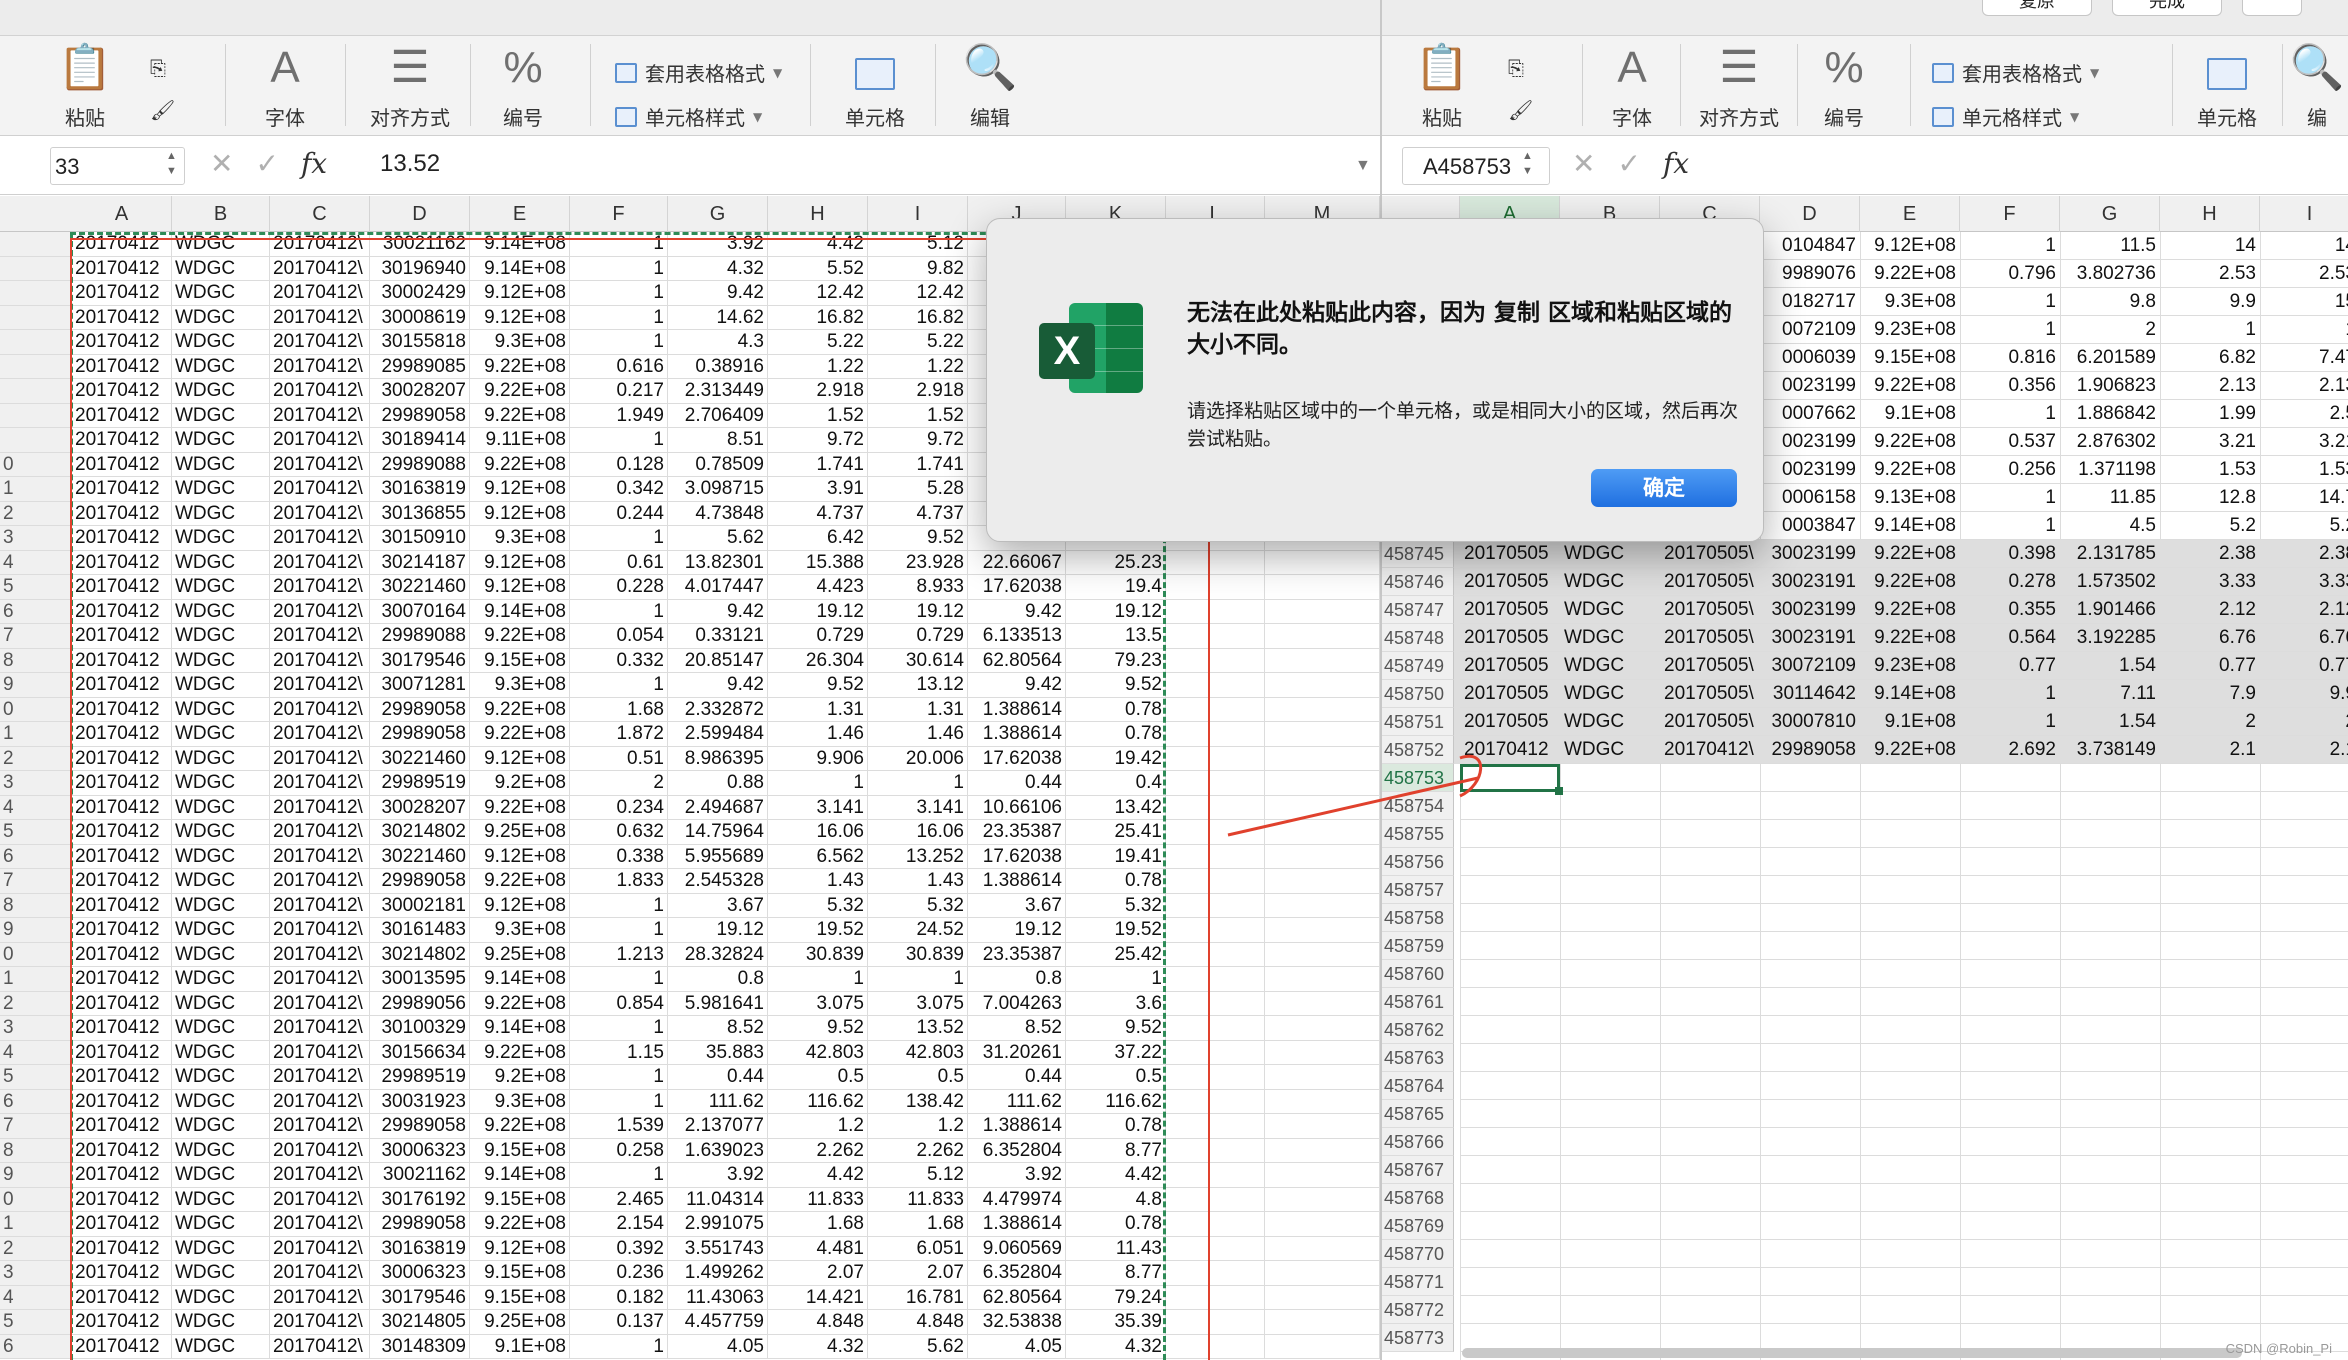 This screenshot has width=2348, height=1360. I want to click on cell-E: 9.3E+08, so click(520, 930).